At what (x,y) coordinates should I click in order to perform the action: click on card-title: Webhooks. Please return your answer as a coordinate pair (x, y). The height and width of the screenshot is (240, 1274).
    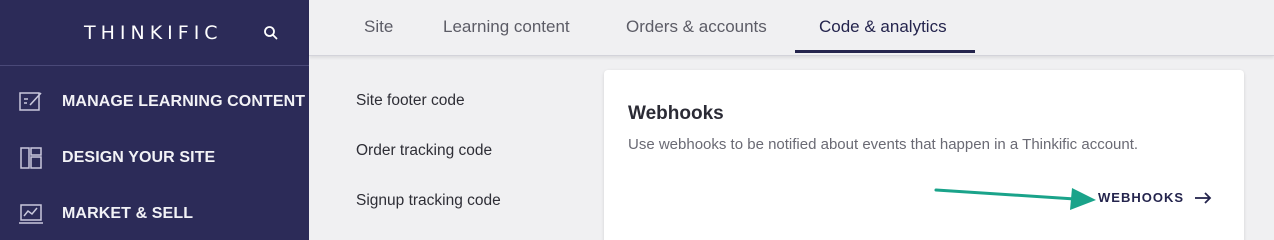
    Looking at the image, I should click on (676, 113).